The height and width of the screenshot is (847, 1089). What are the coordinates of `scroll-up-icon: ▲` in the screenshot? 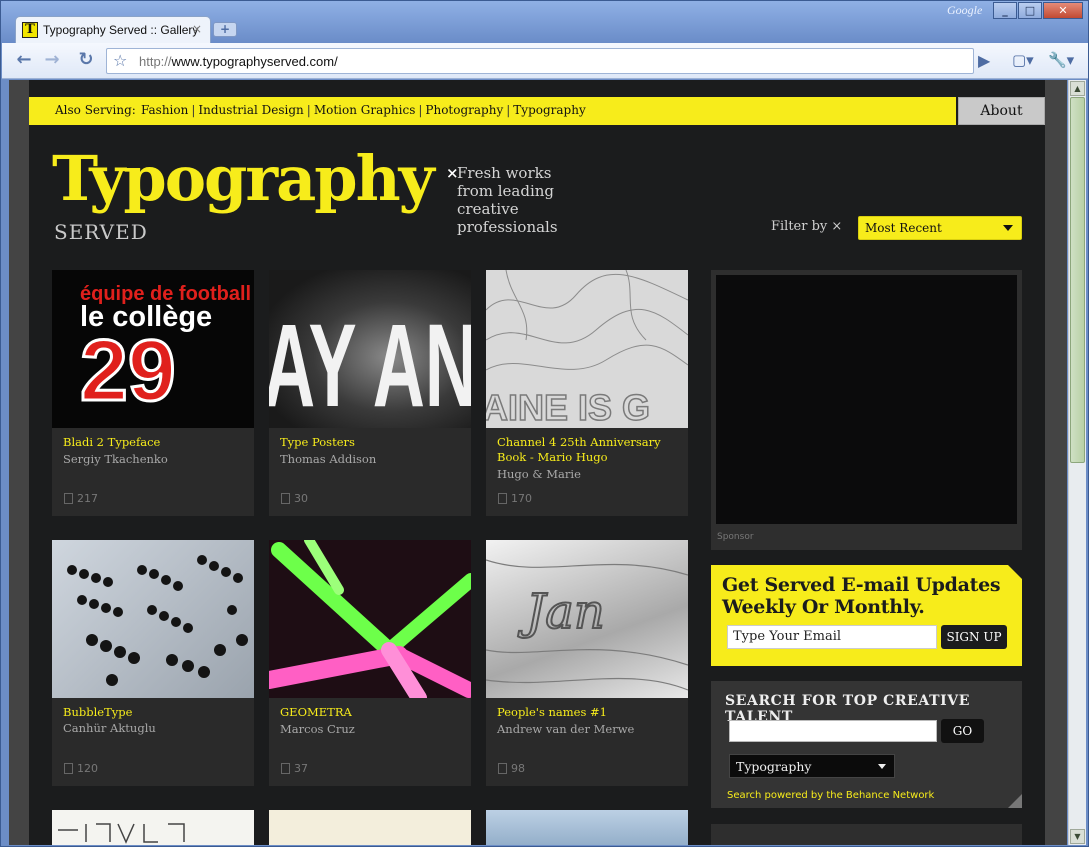 It's located at (1077, 88).